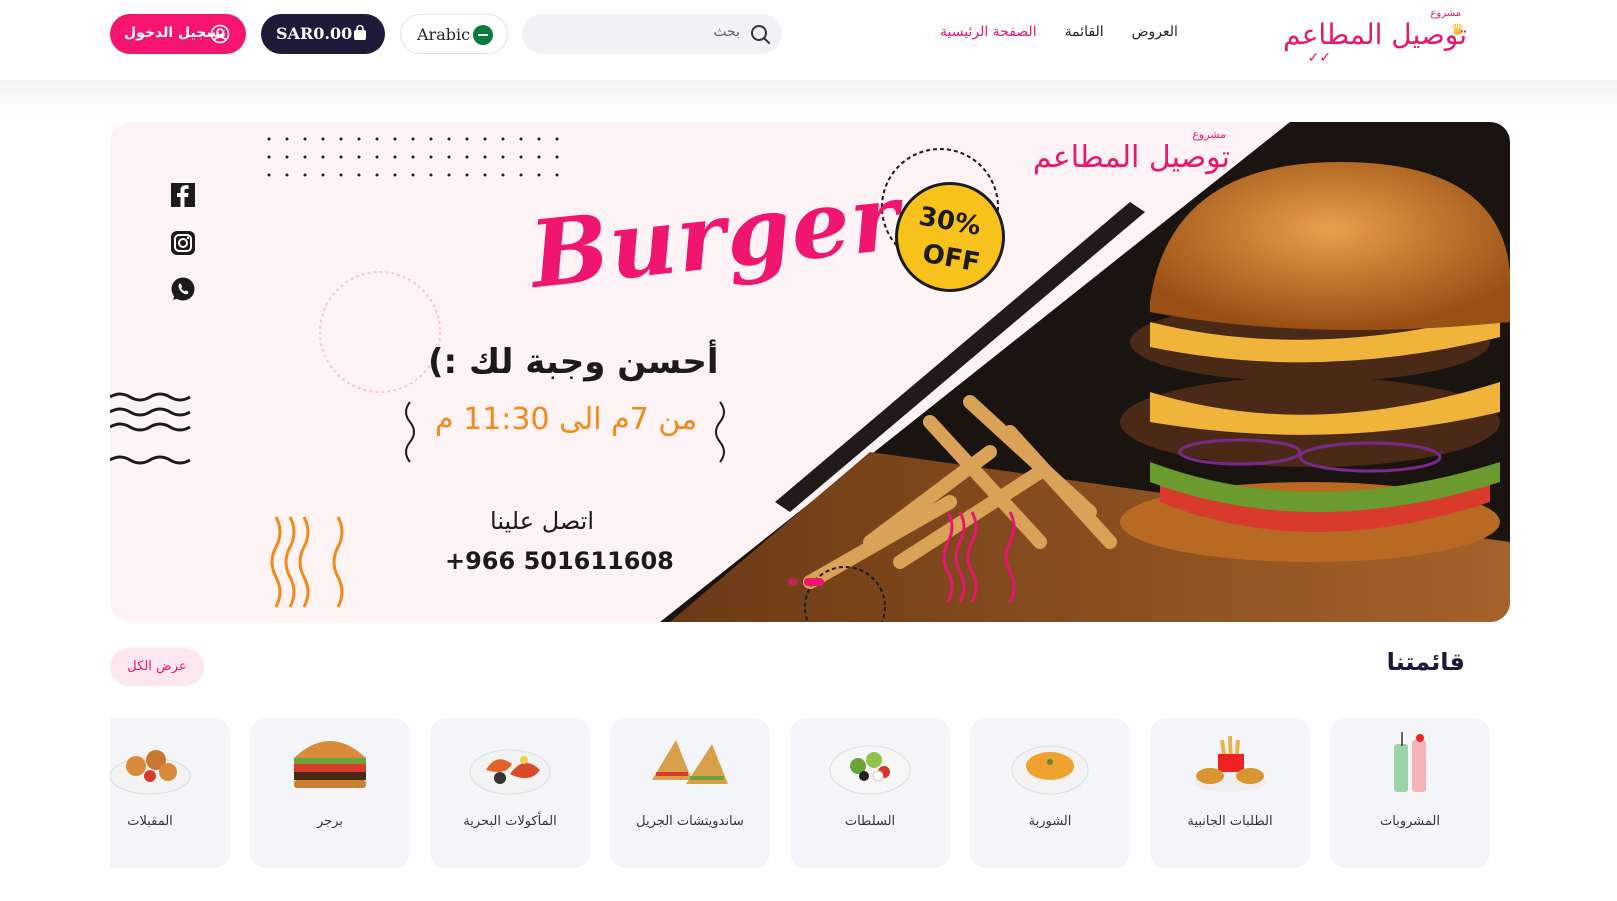  I want to click on saudi-flag-icon, so click(483, 35).